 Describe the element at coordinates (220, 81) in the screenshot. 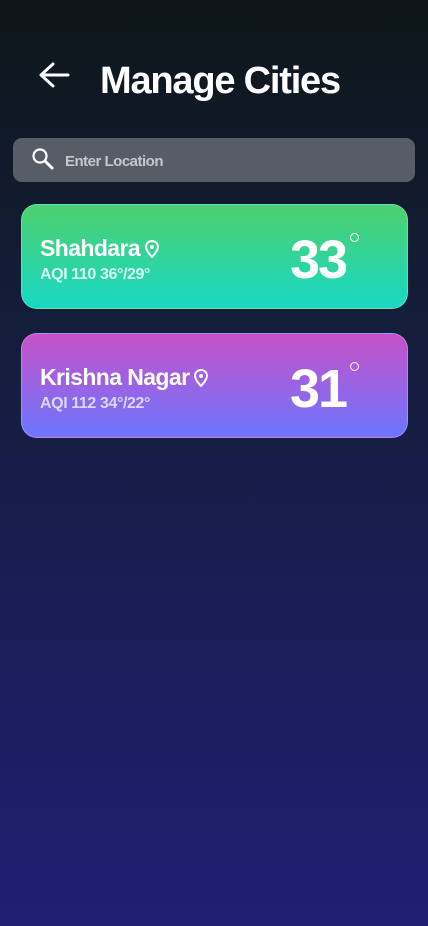

I see `page-title: Manage Cities` at that location.